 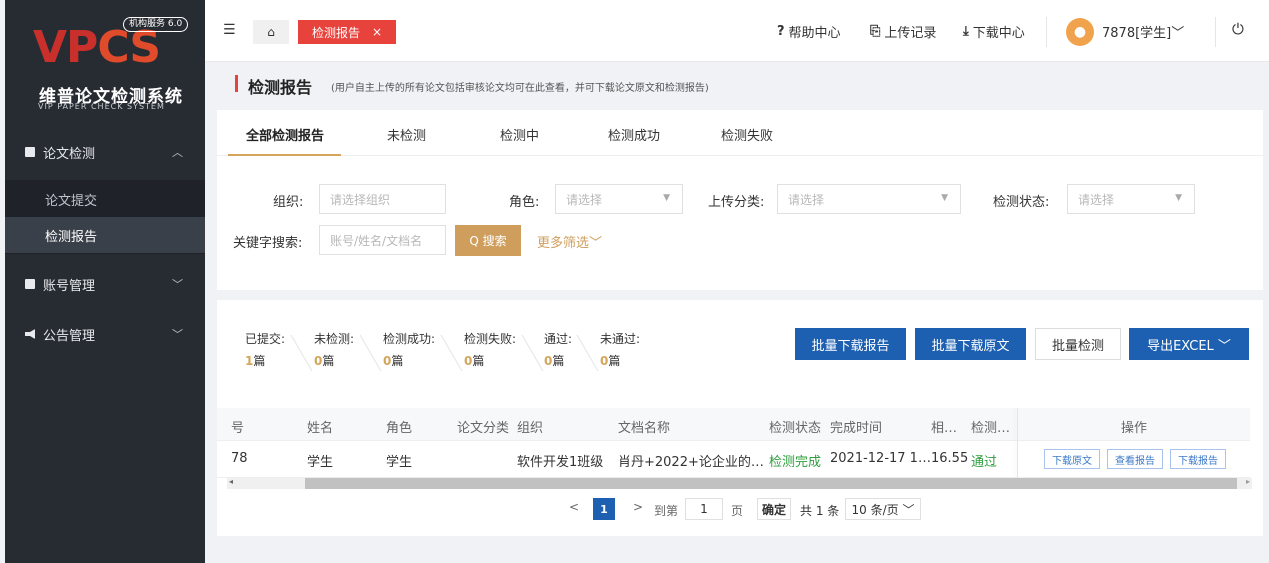 I want to click on download-report-button: 下载报告, so click(x=1198, y=459).